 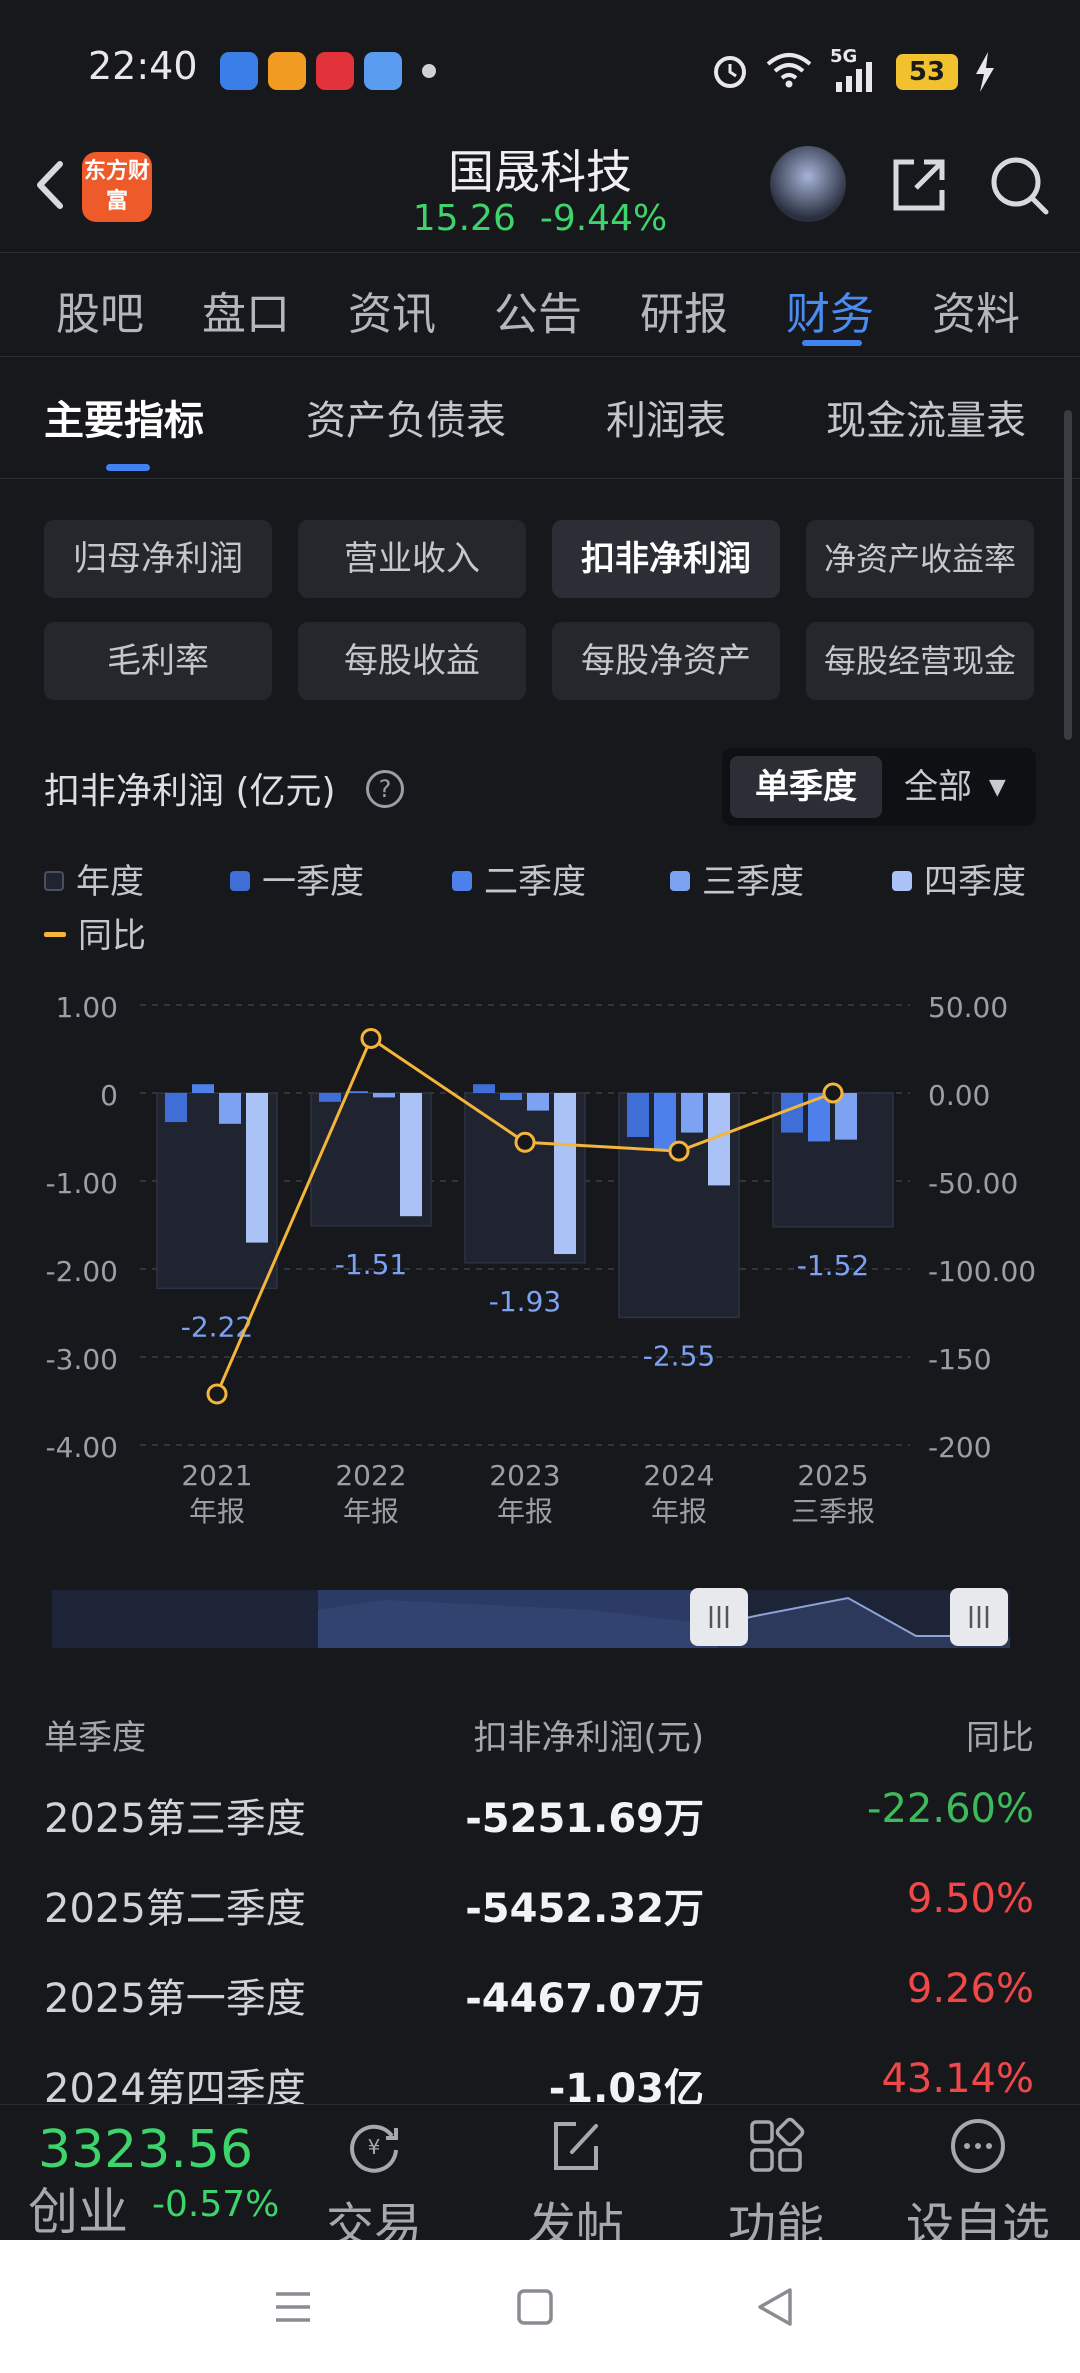 I want to click on tab-research: 研报, so click(x=684, y=310).